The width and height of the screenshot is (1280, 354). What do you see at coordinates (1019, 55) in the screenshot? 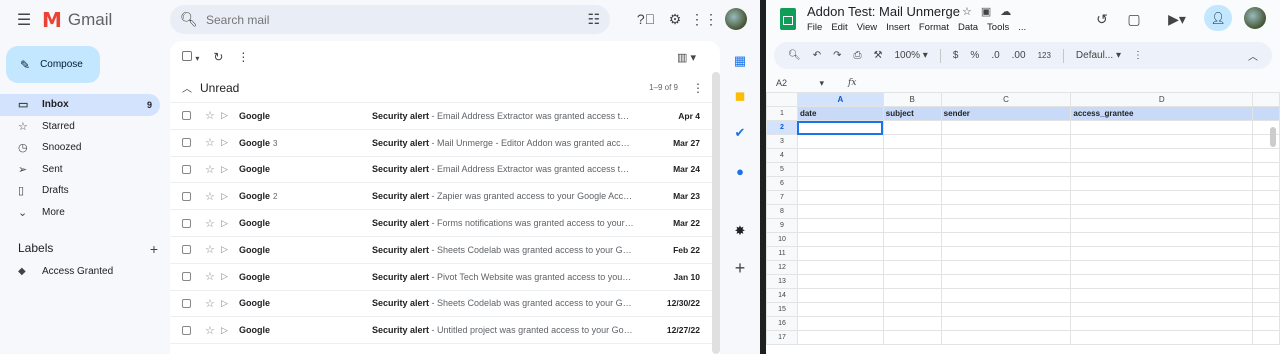
I see `increase-decimal-button: .00` at bounding box center [1019, 55].